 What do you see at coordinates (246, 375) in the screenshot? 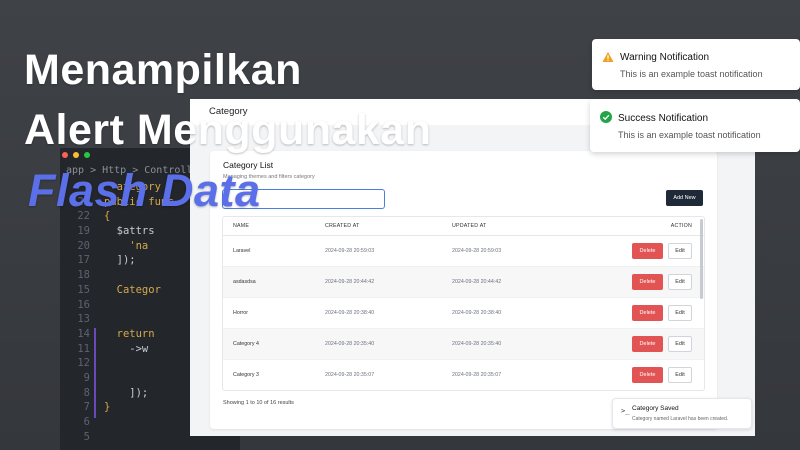
I see `cell-name: Category 3` at bounding box center [246, 375].